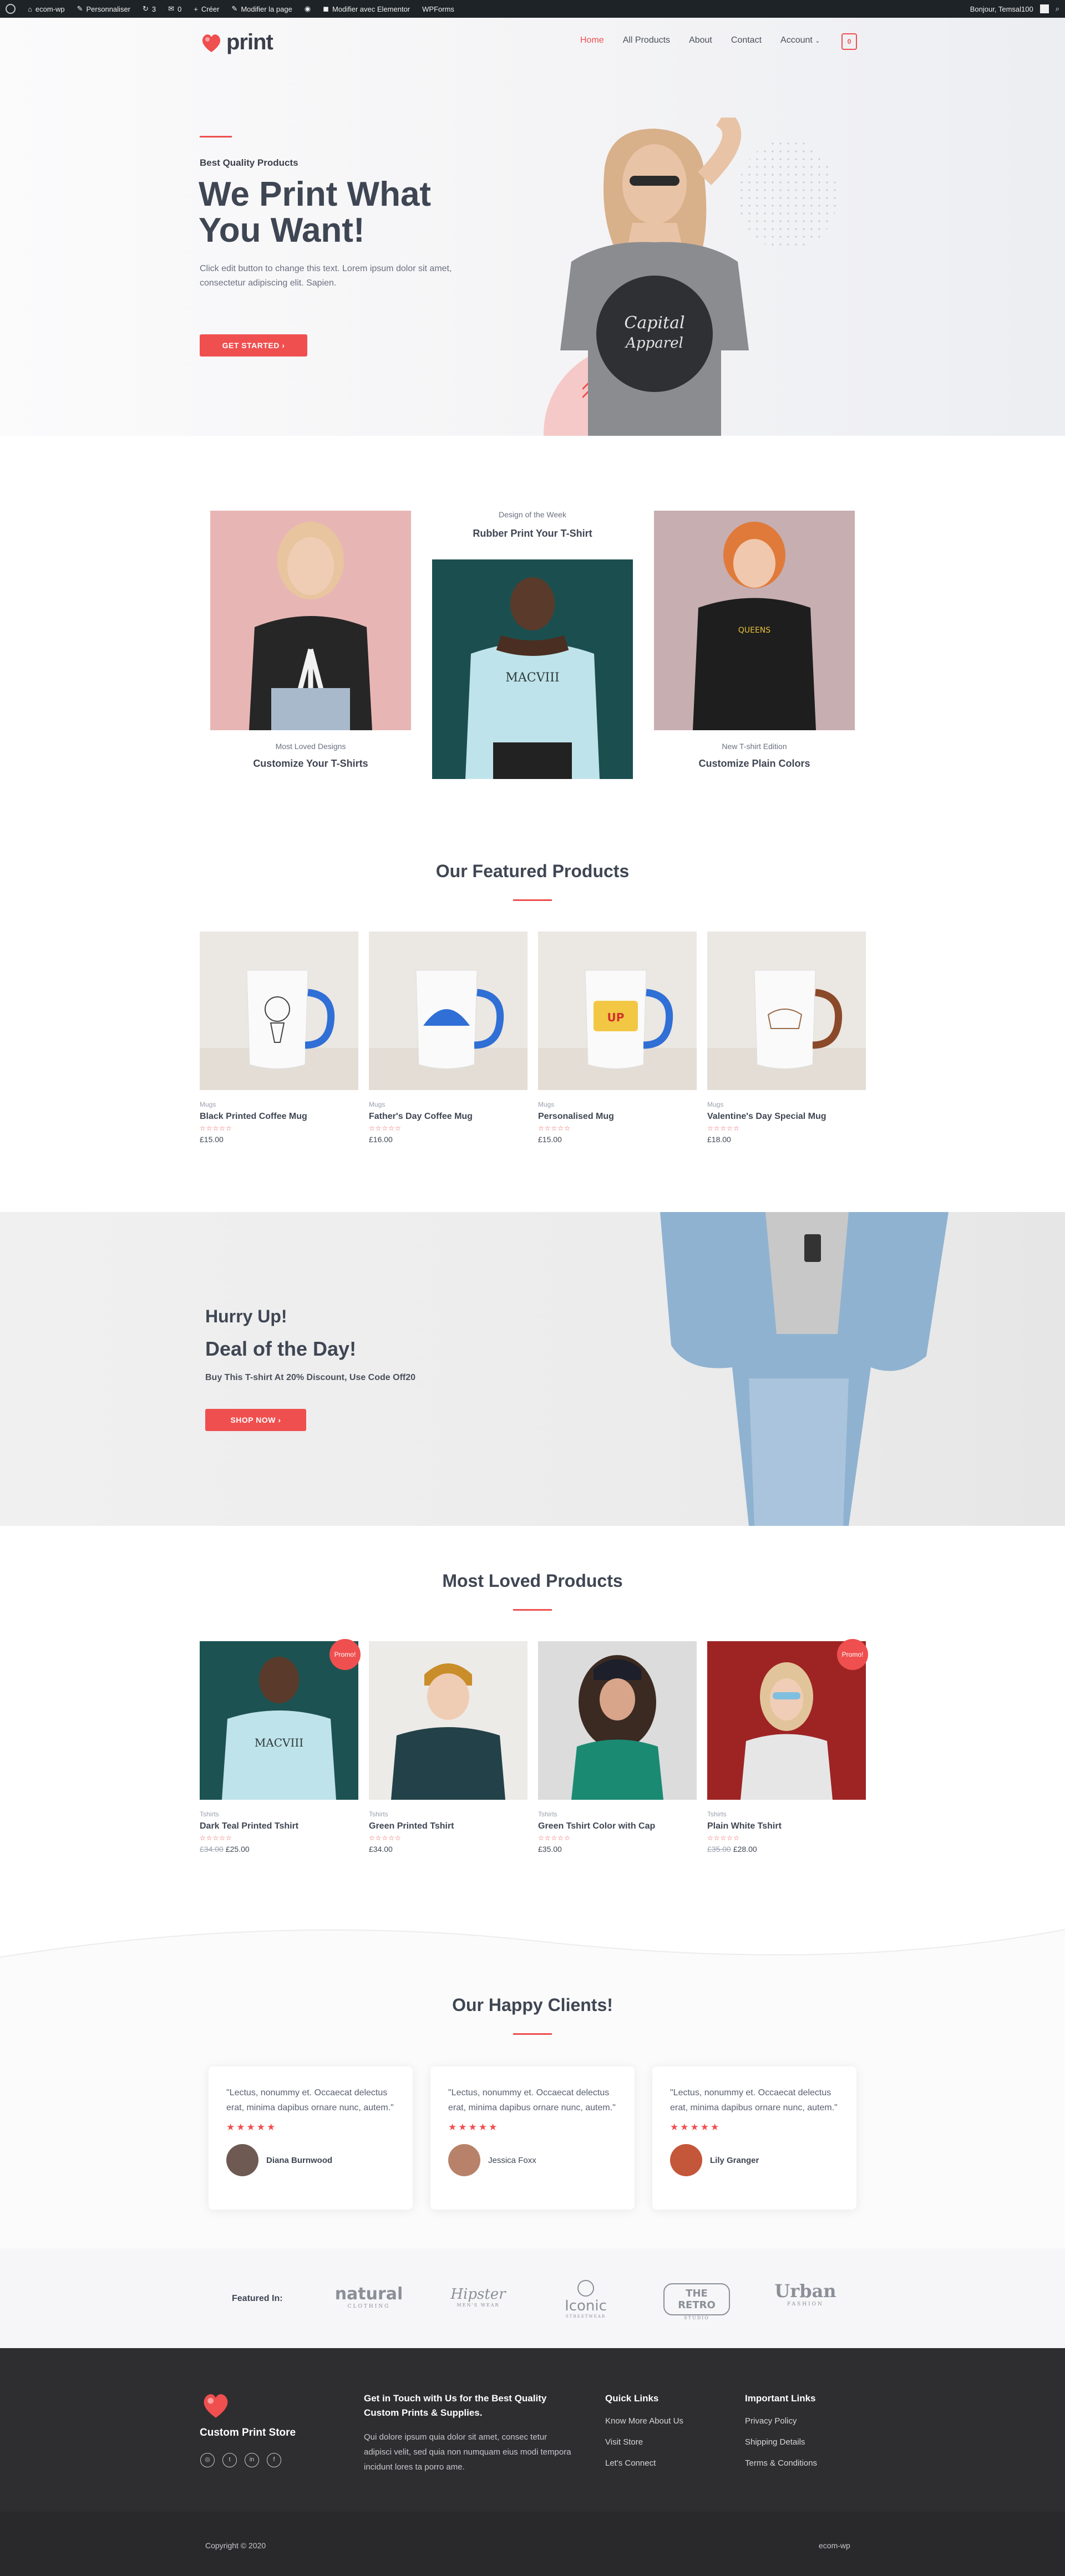 This screenshot has width=1065, height=2576. Describe the element at coordinates (592, 40) in the screenshot. I see `nav-home: Home` at that location.